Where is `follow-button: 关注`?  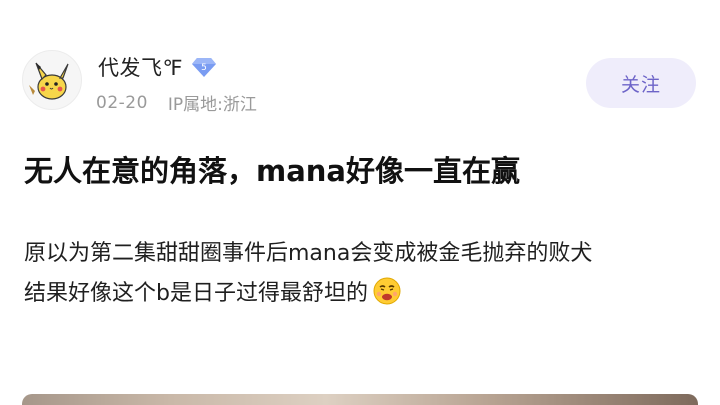
follow-button: 关注 is located at coordinates (641, 83).